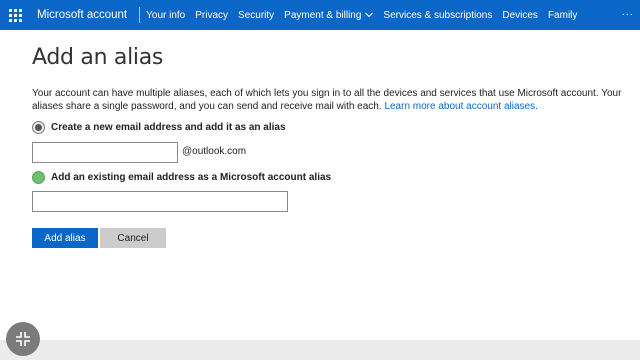 Image resolution: width=640 pixels, height=360 pixels. What do you see at coordinates (562, 15) in the screenshot?
I see `nav-family: Family` at bounding box center [562, 15].